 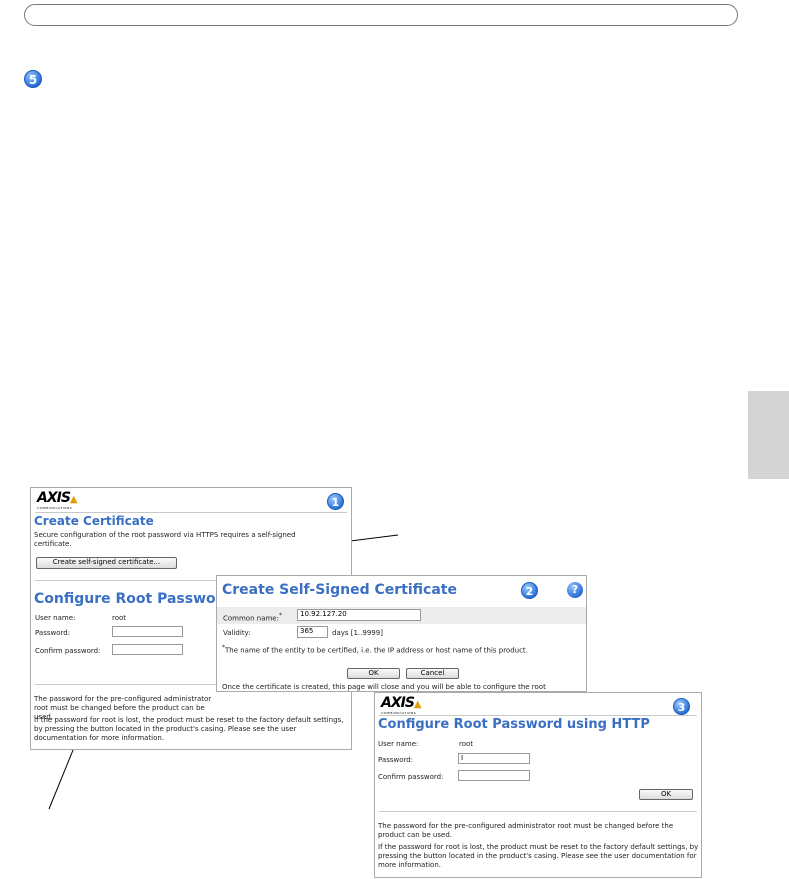 I want to click on validity-label: Validity:, so click(x=237, y=633).